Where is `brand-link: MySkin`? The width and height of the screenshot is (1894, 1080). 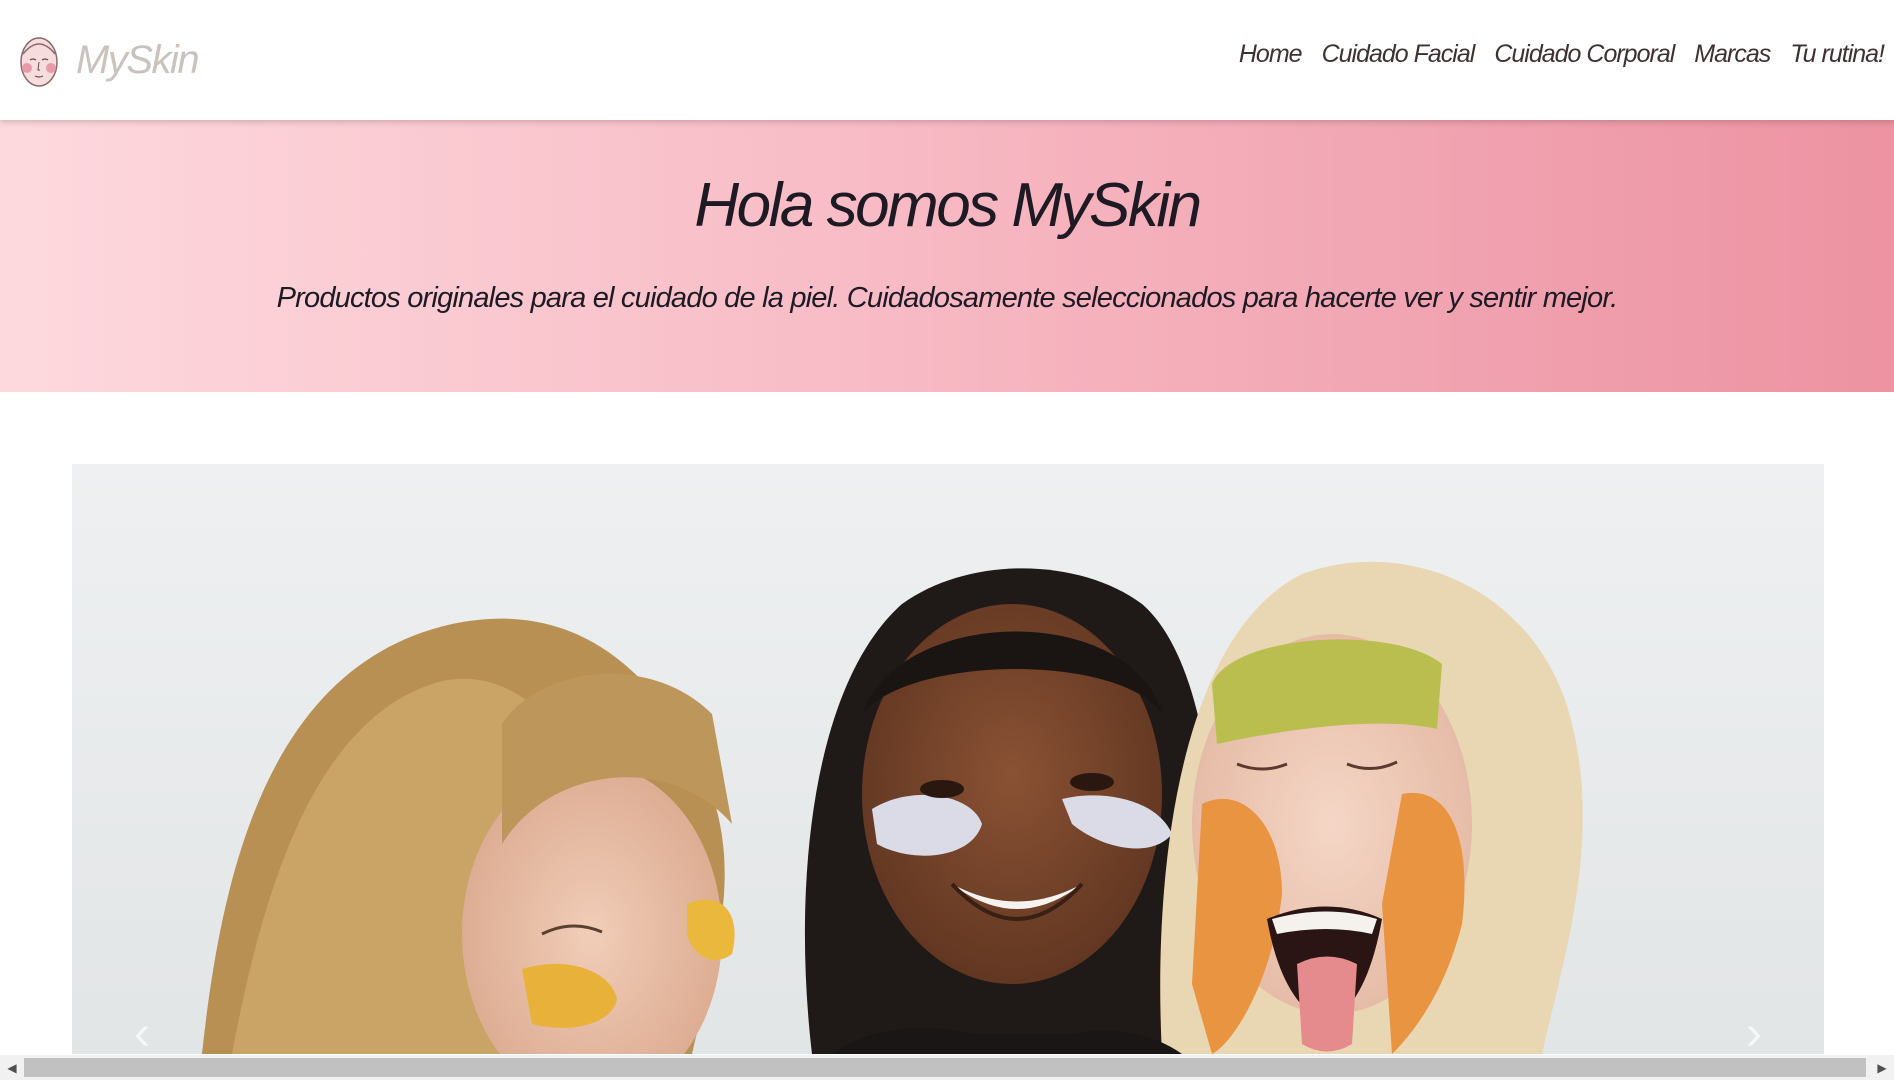
brand-link: MySkin is located at coordinates (109, 60).